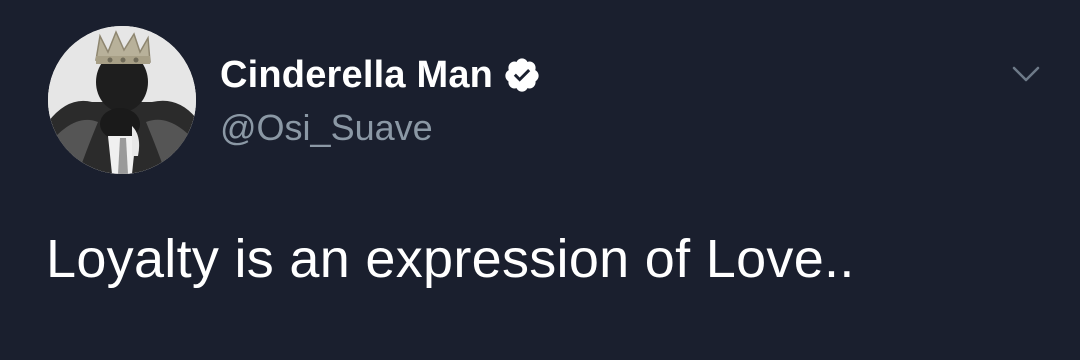 The image size is (1080, 360). I want to click on author-avatar, so click(122, 100).